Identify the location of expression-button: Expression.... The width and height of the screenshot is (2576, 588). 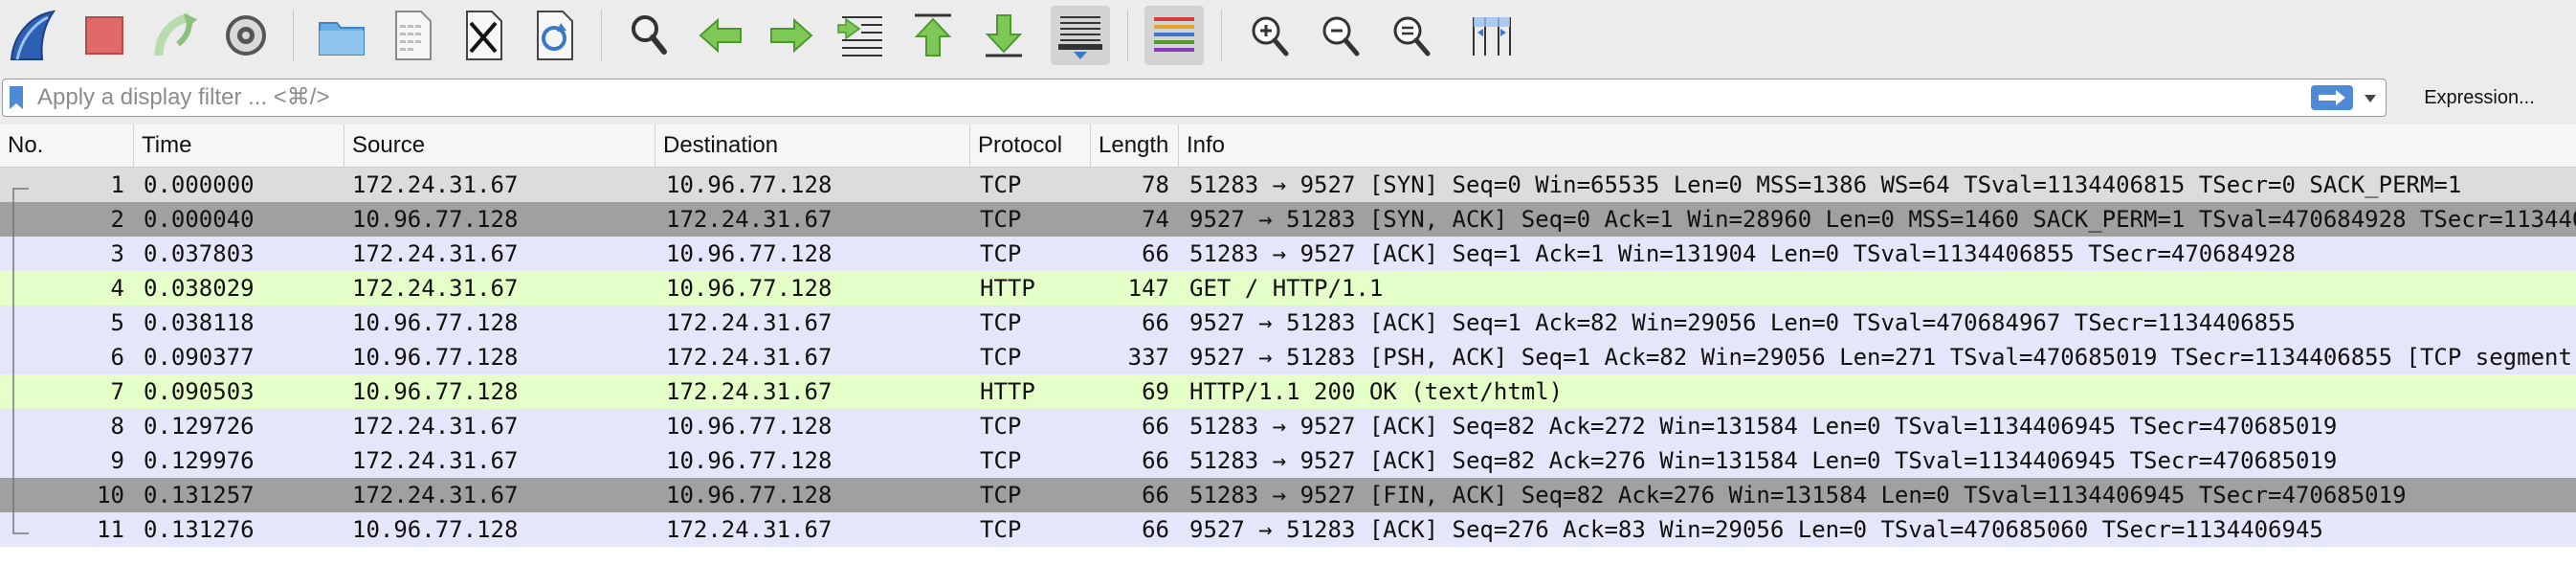
(2479, 97).